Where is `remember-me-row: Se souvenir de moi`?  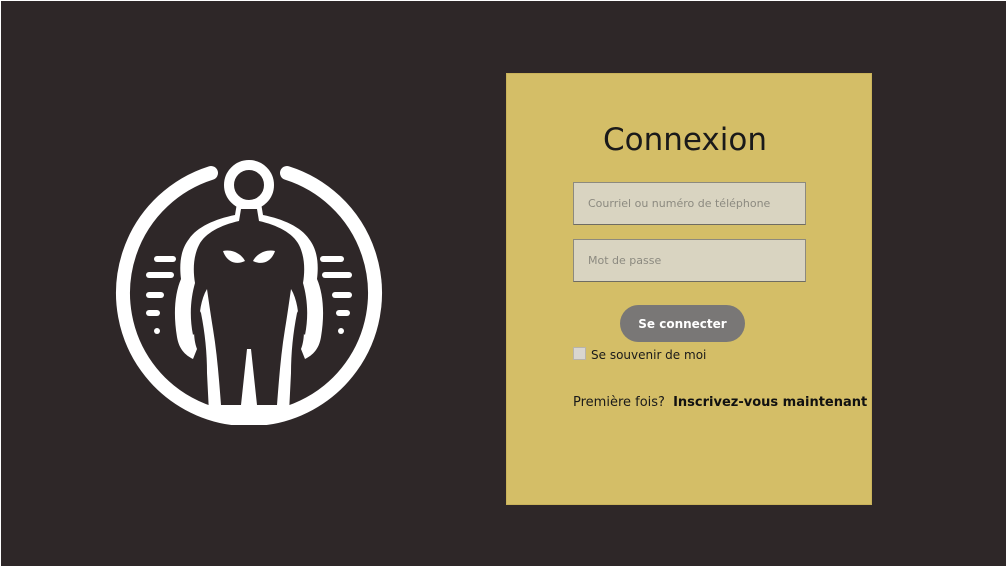 remember-me-row: Se souvenir de moi is located at coordinates (640, 354).